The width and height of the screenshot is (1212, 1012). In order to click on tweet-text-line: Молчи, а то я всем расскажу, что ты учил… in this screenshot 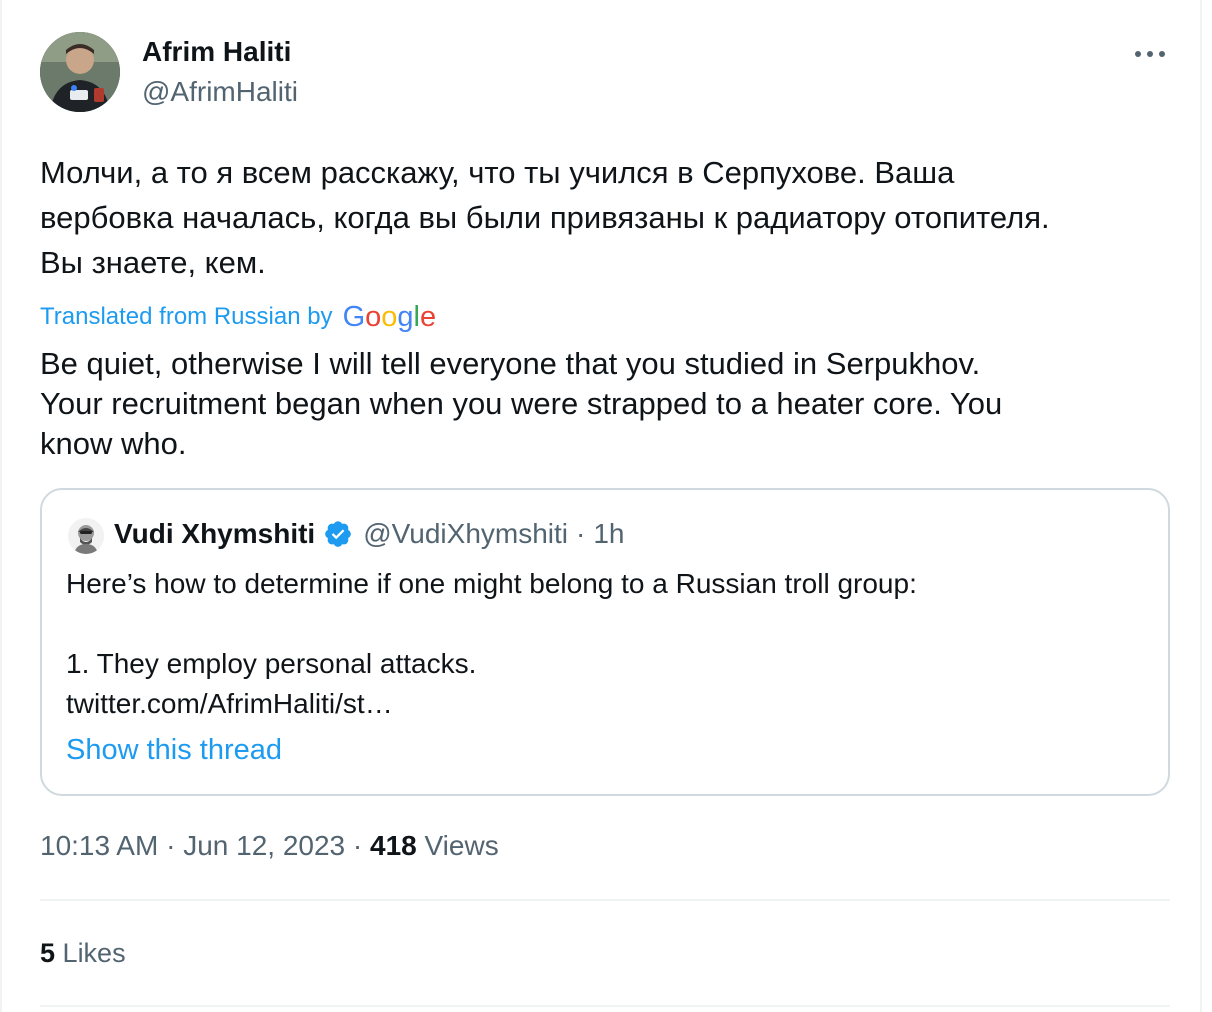, I will do `click(497, 172)`.